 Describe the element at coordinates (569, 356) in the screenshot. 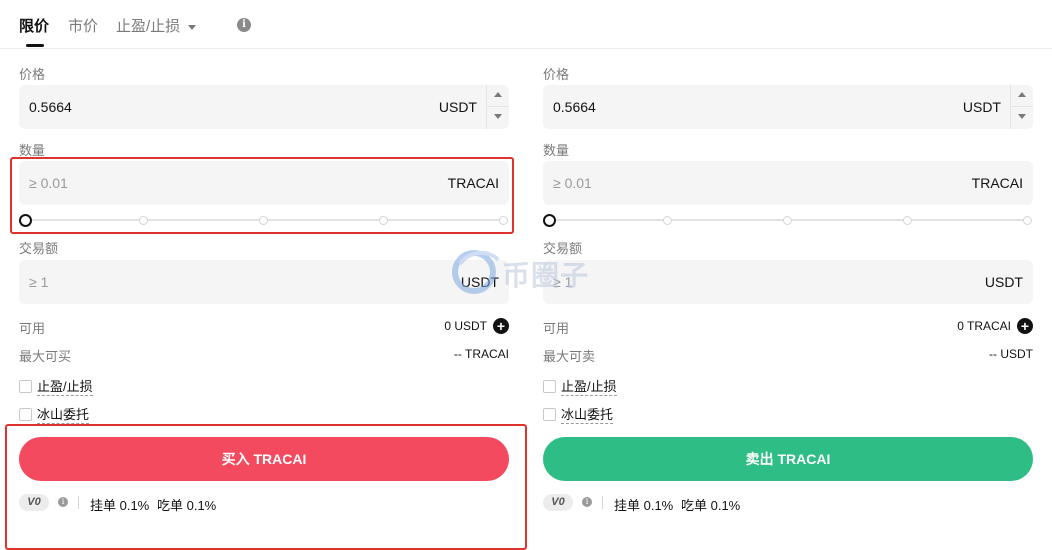

I see `max-sell-label: 最大可卖` at that location.